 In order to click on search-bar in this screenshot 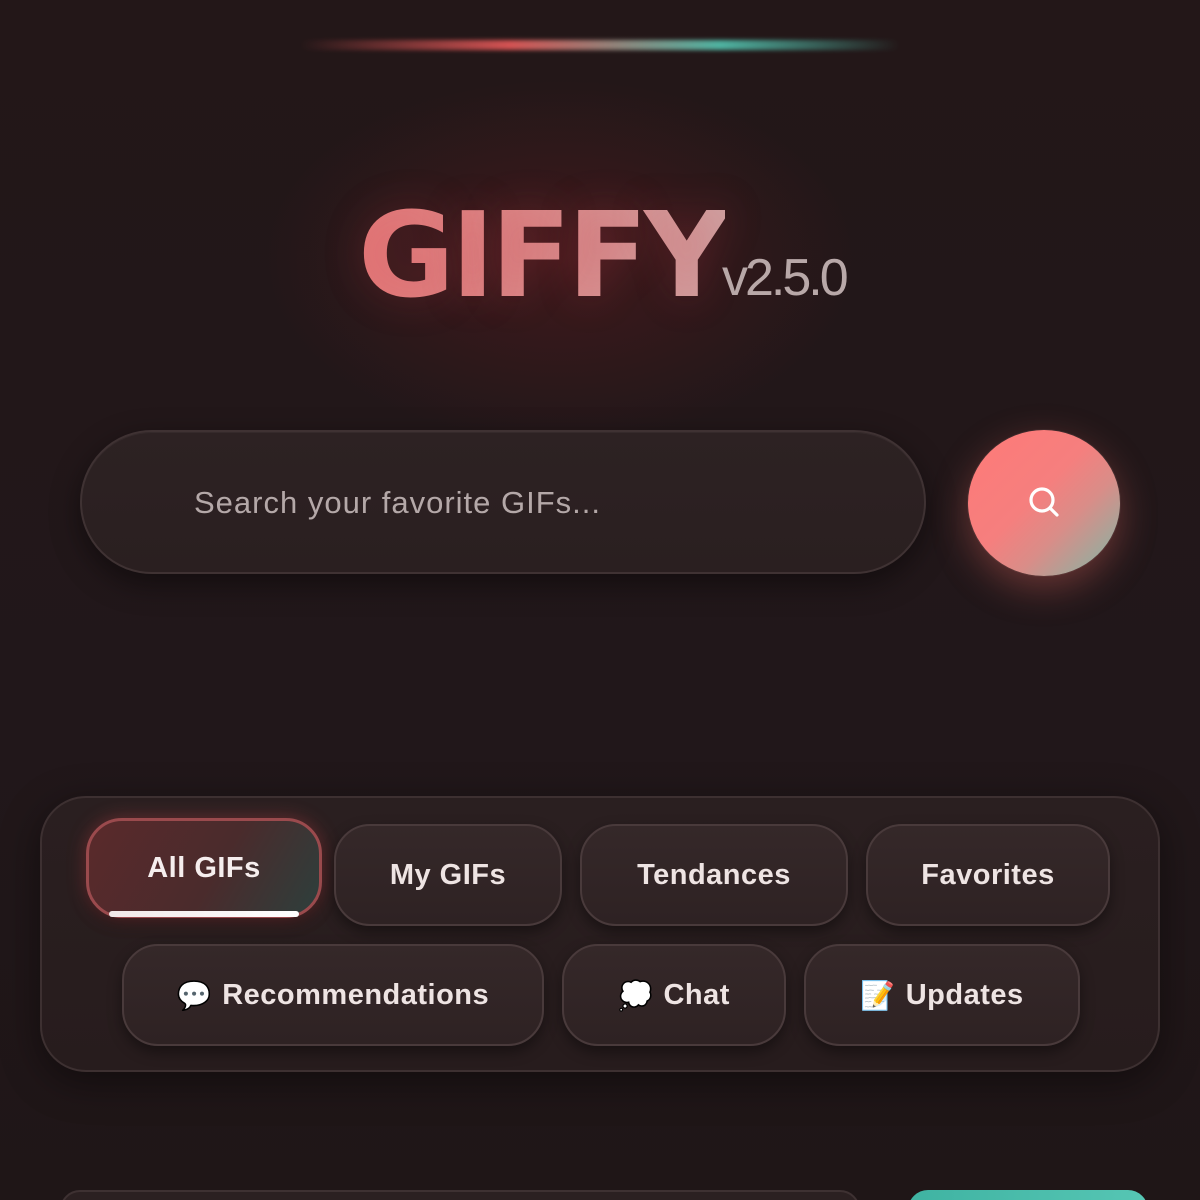, I will do `click(503, 502)`.